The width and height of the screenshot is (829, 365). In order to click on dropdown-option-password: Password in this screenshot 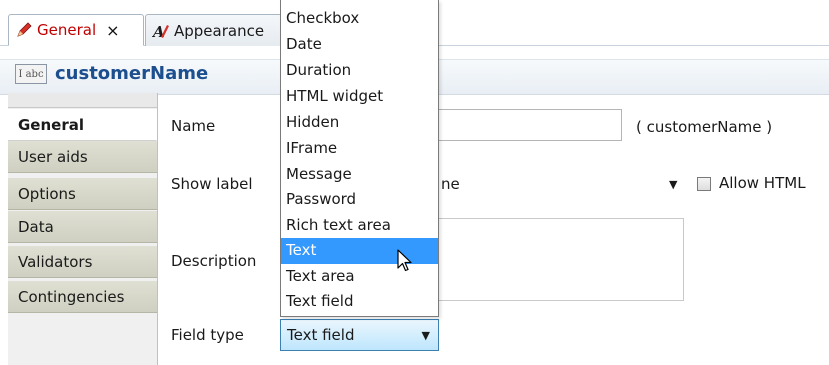, I will do `click(359, 200)`.